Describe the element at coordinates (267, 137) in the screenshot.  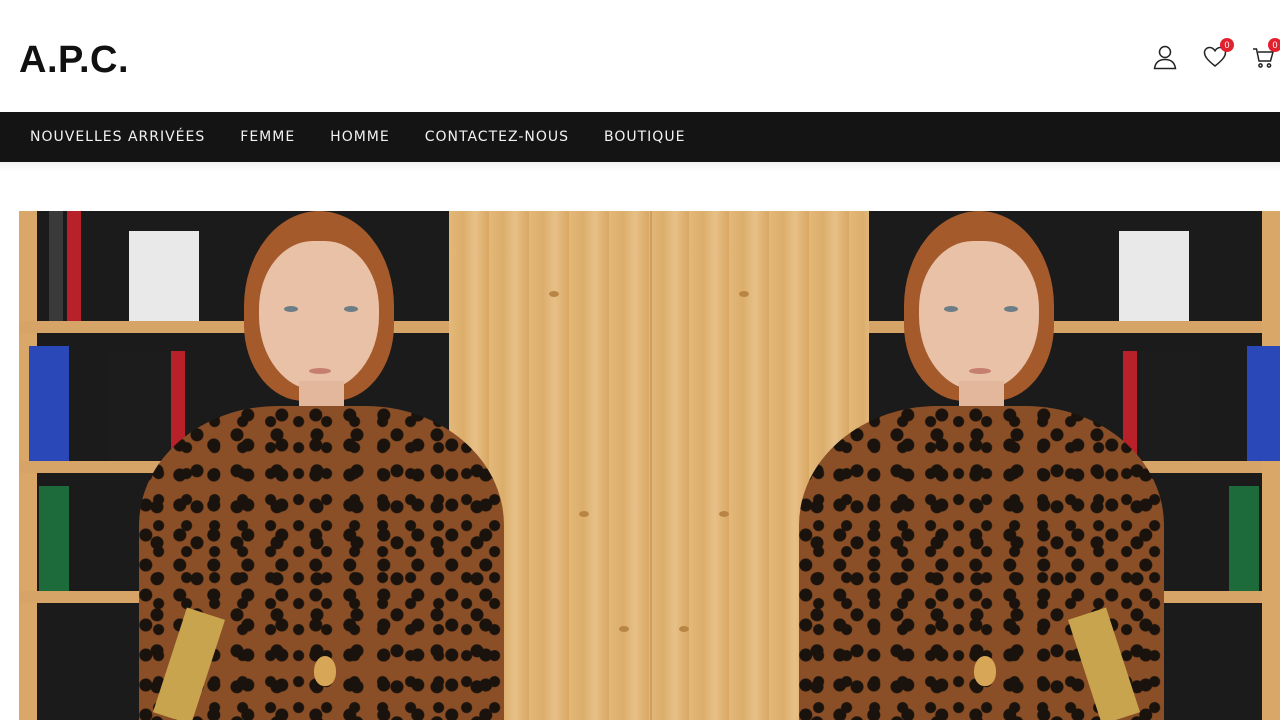
I see `nav-item-women: FEMME` at that location.